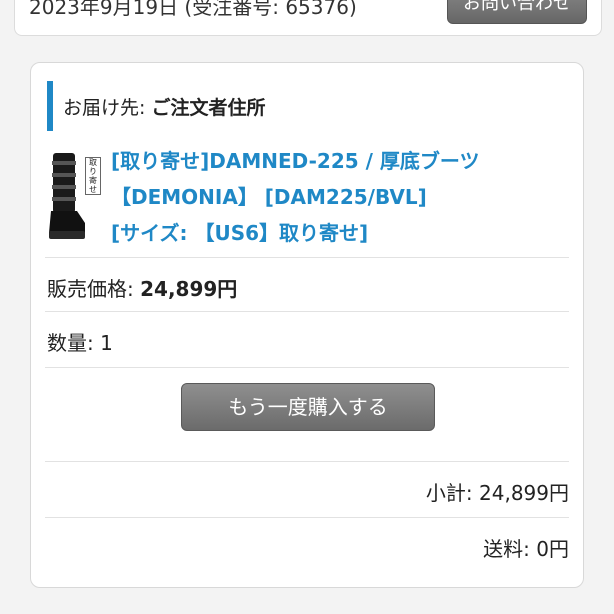  I want to click on backorder-tag: 取り寄せ, so click(93, 176).